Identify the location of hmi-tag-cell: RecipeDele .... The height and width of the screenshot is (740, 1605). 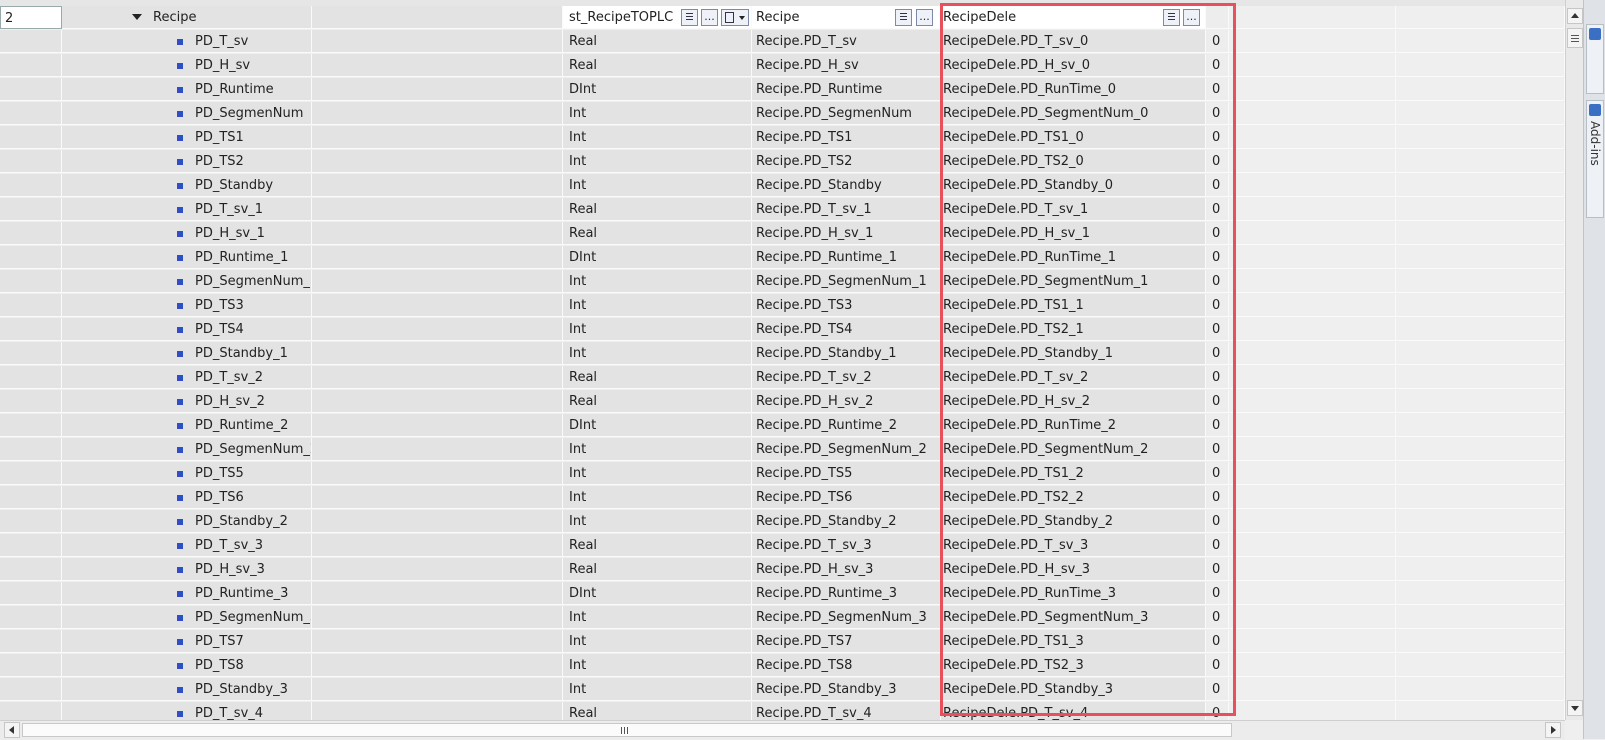
(1073, 17).